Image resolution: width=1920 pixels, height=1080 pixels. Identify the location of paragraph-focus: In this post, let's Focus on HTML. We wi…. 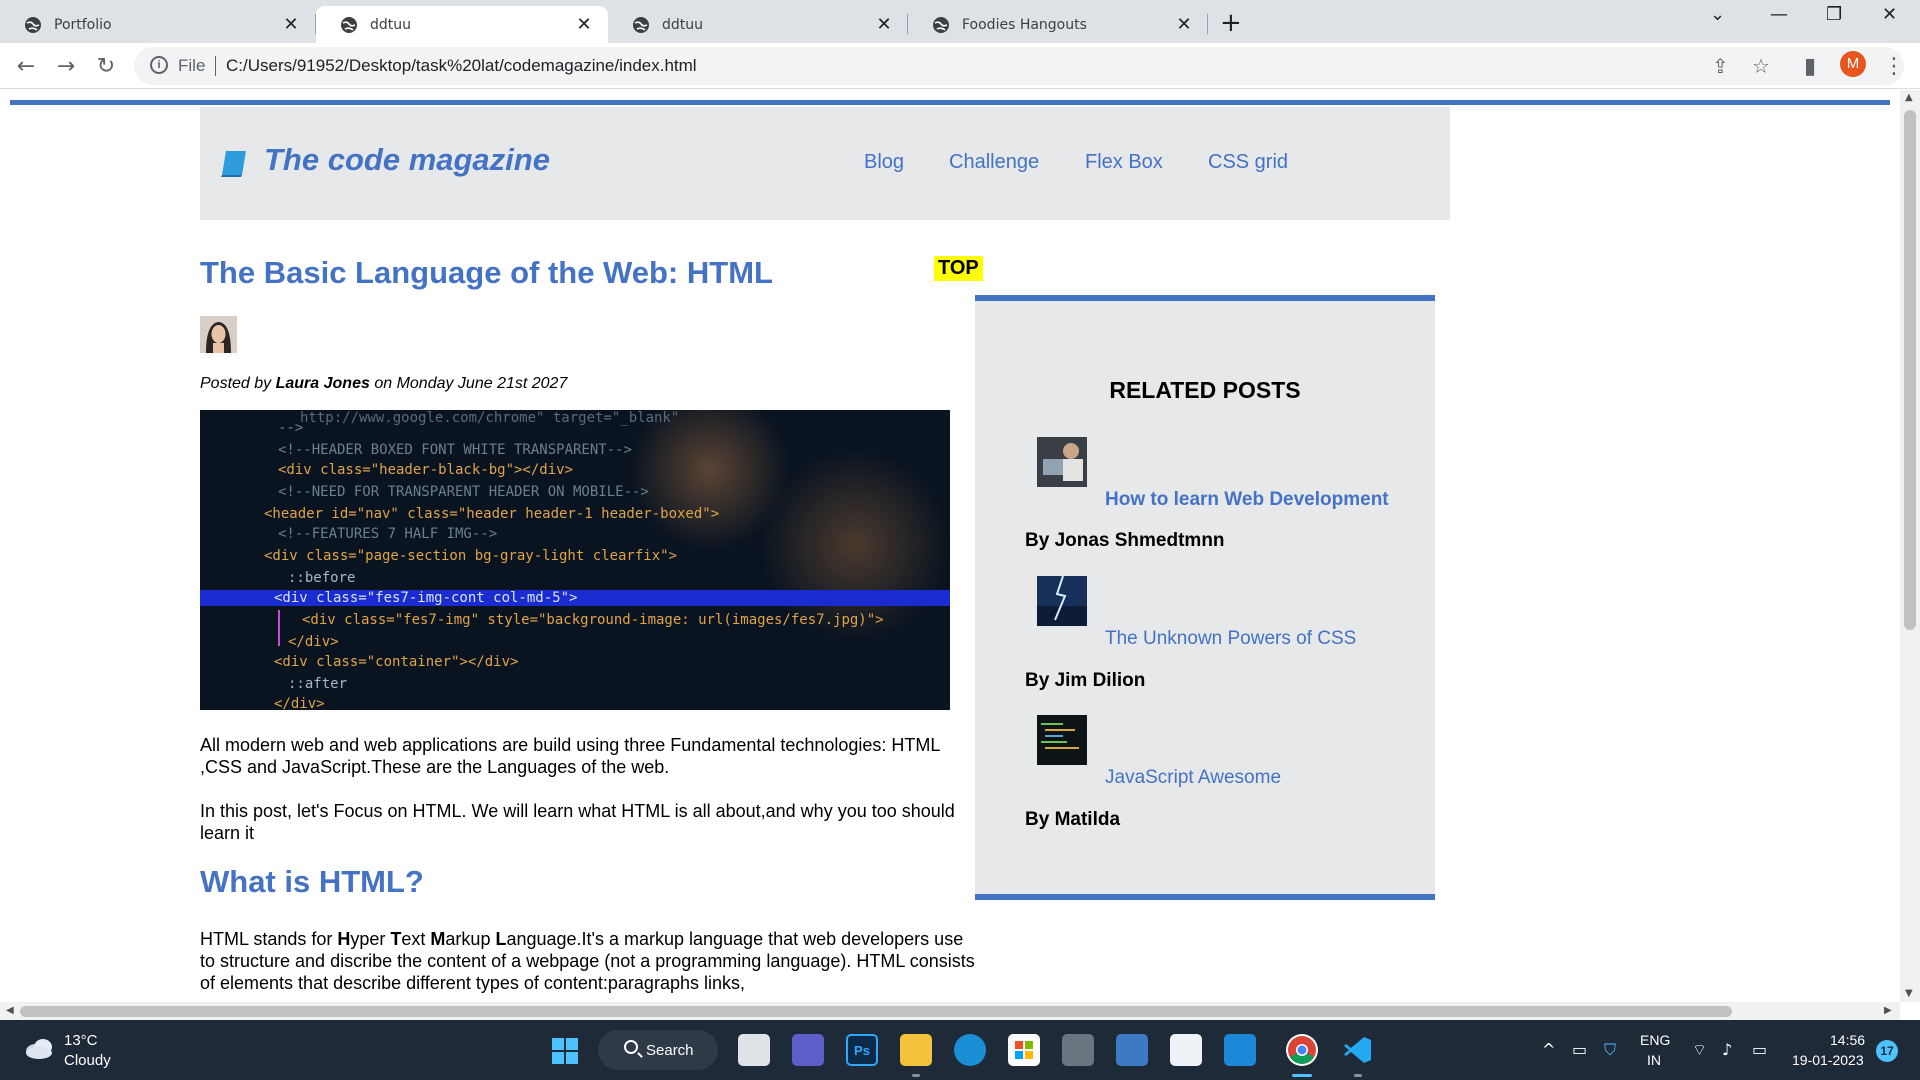
(577, 822).